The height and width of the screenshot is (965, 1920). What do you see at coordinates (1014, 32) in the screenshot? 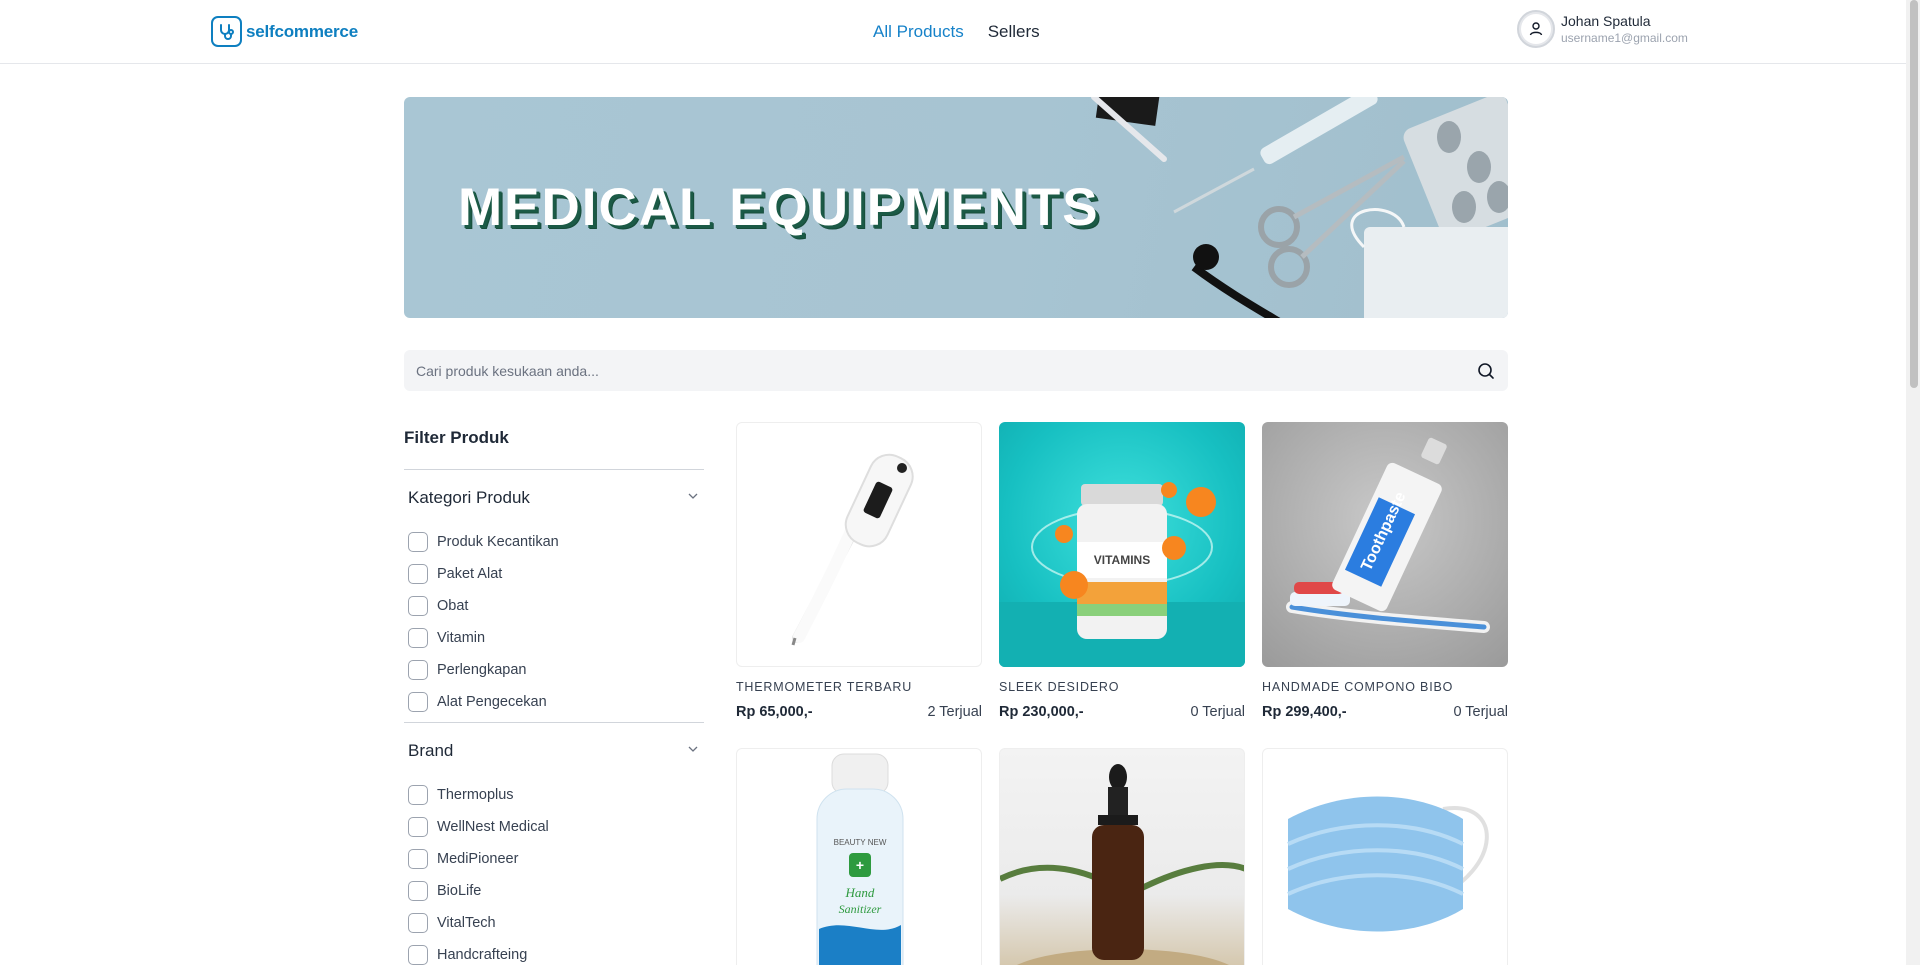
I see `nav-sellers: Sellers` at bounding box center [1014, 32].